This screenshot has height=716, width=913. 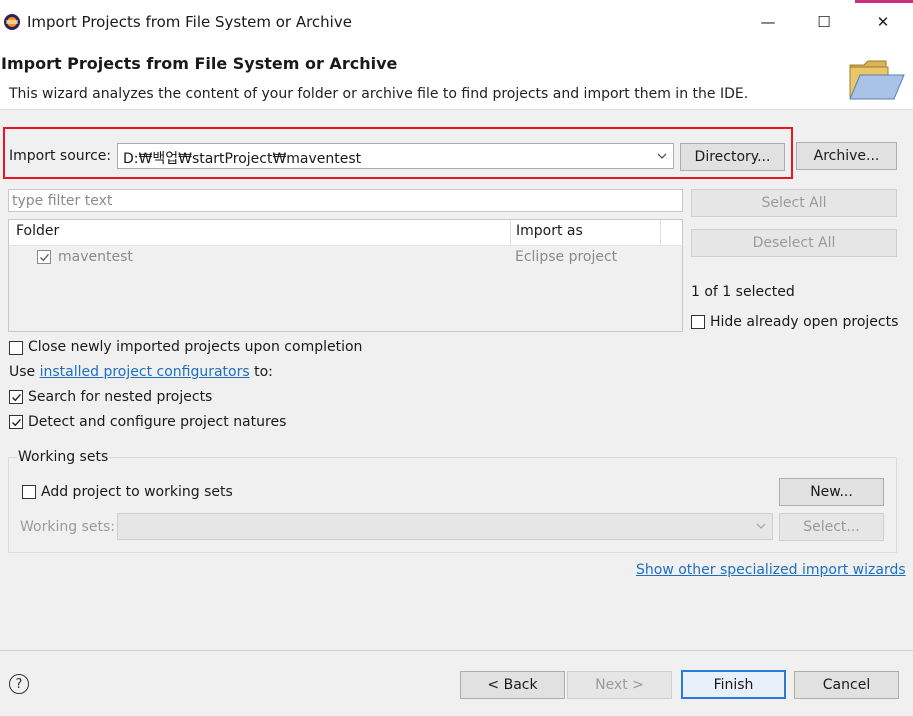 I want to click on select-all-button: Select All, so click(x=794, y=203).